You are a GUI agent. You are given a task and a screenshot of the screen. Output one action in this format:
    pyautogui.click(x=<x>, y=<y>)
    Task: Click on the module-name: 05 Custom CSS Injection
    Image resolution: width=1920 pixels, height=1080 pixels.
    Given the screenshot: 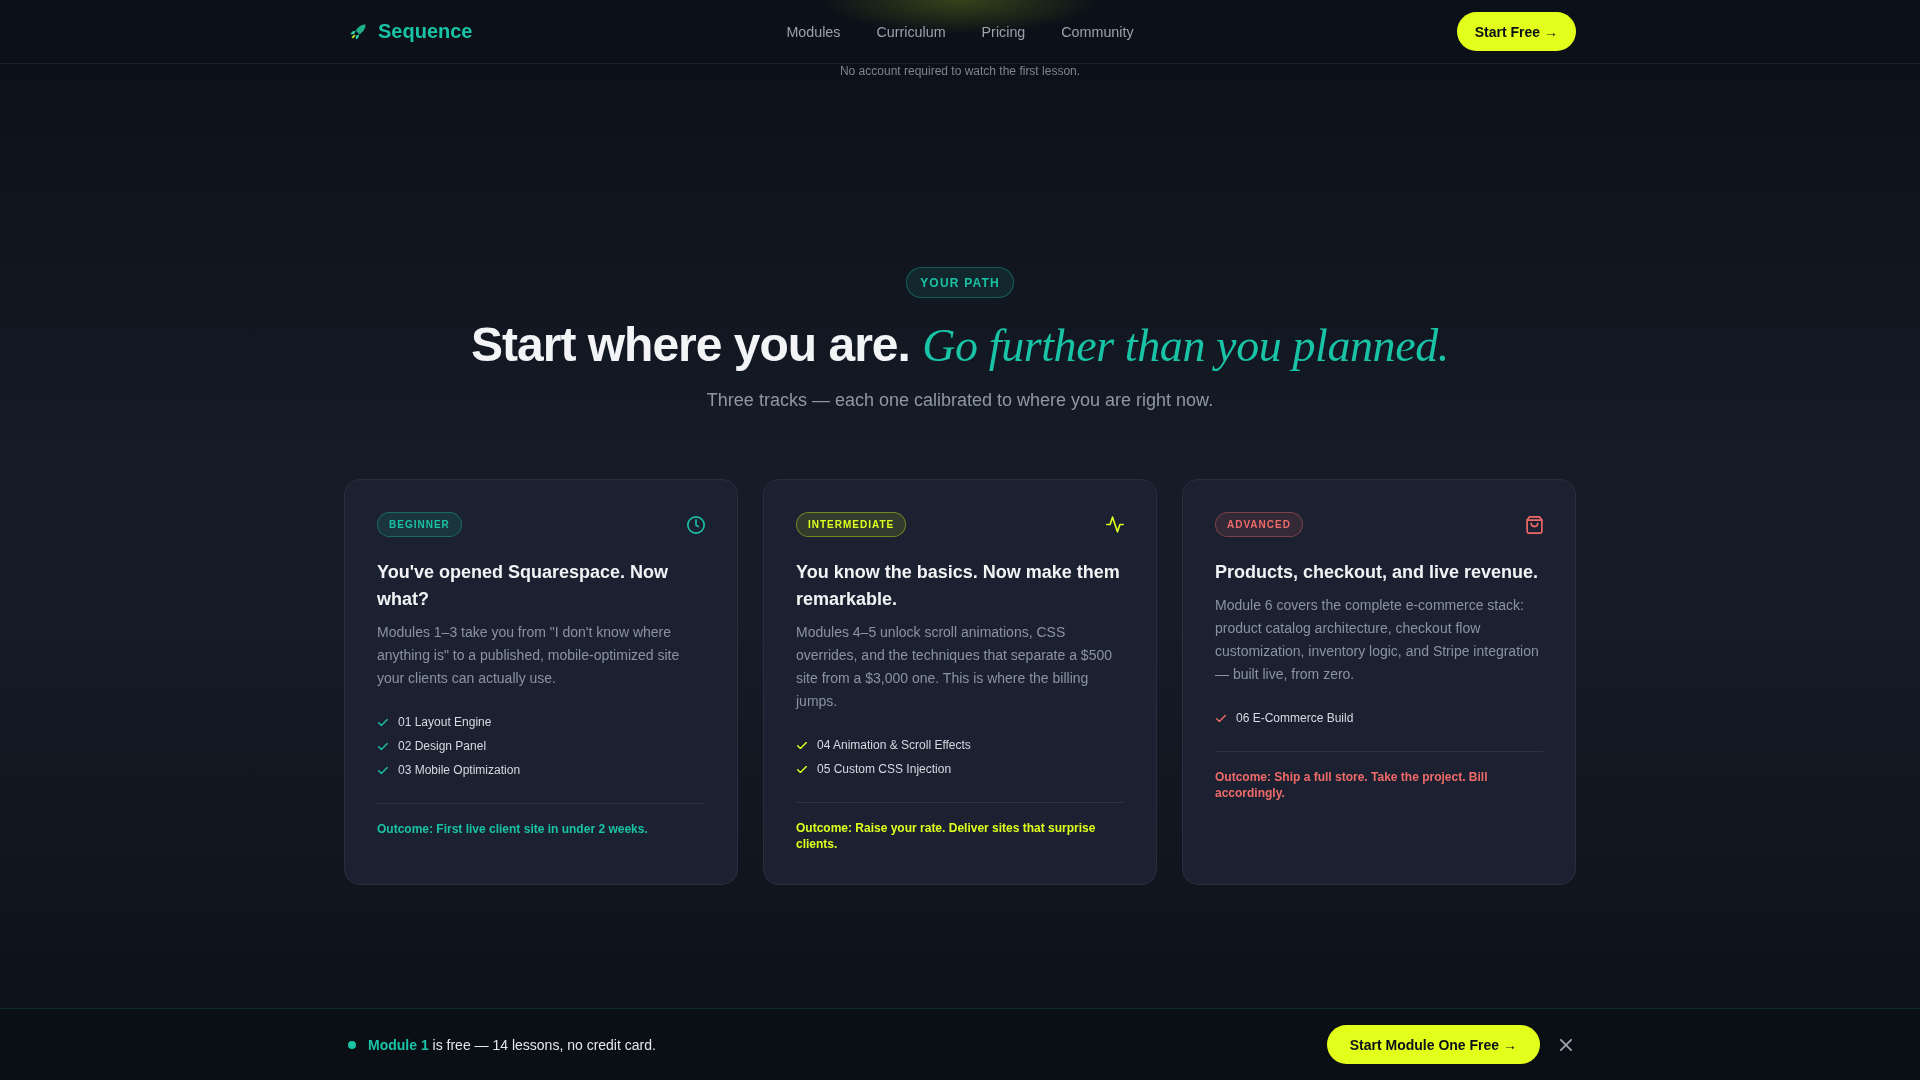 What is the action you would take?
    pyautogui.click(x=884, y=769)
    